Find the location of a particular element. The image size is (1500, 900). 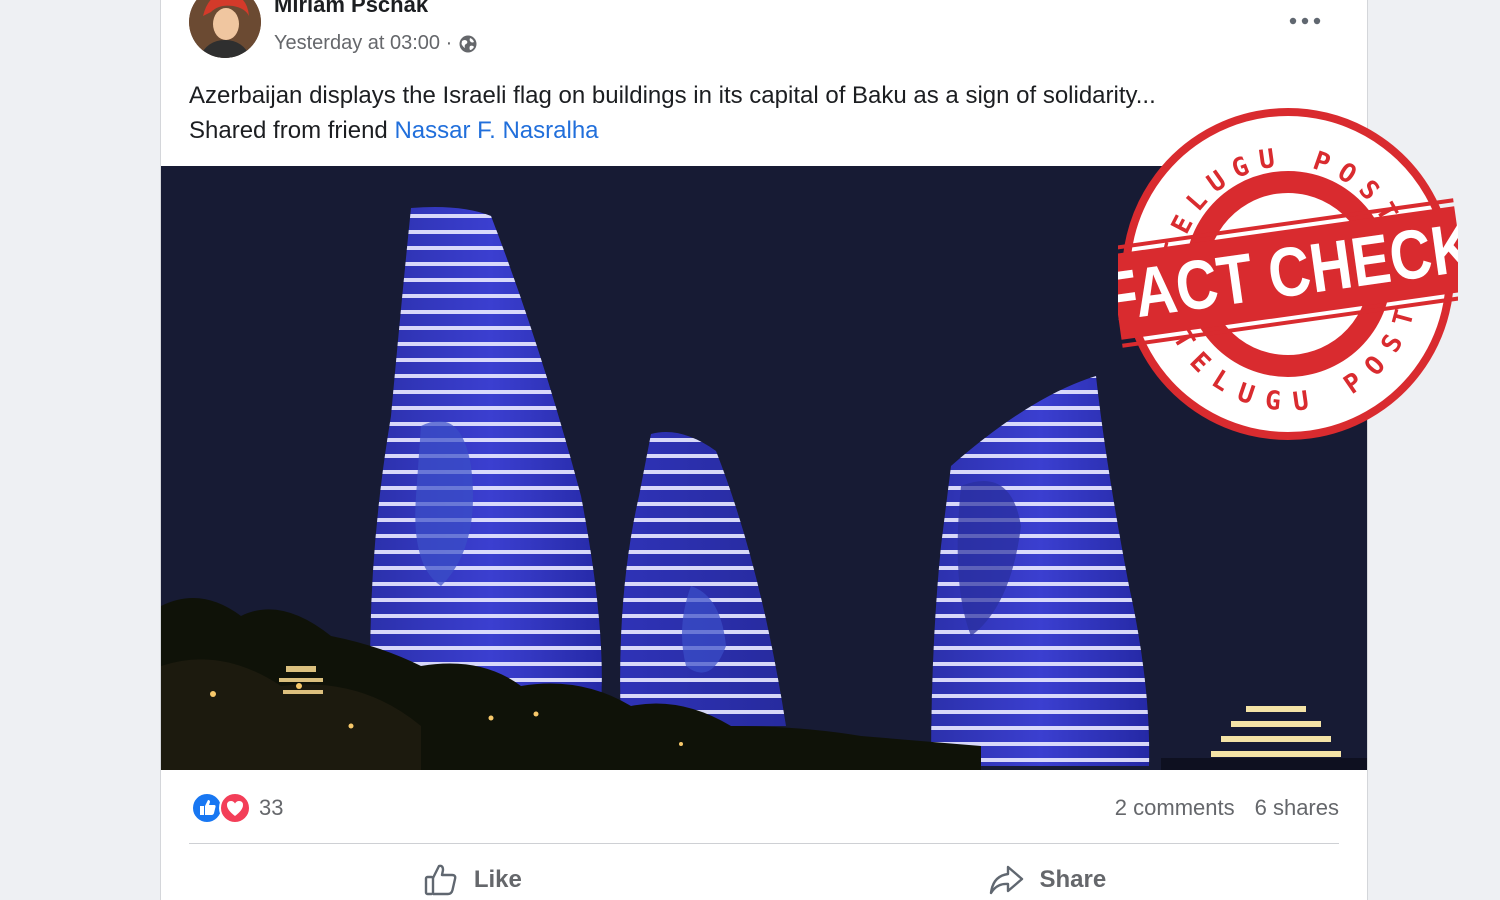

more-options-button is located at coordinates (1305, 21).